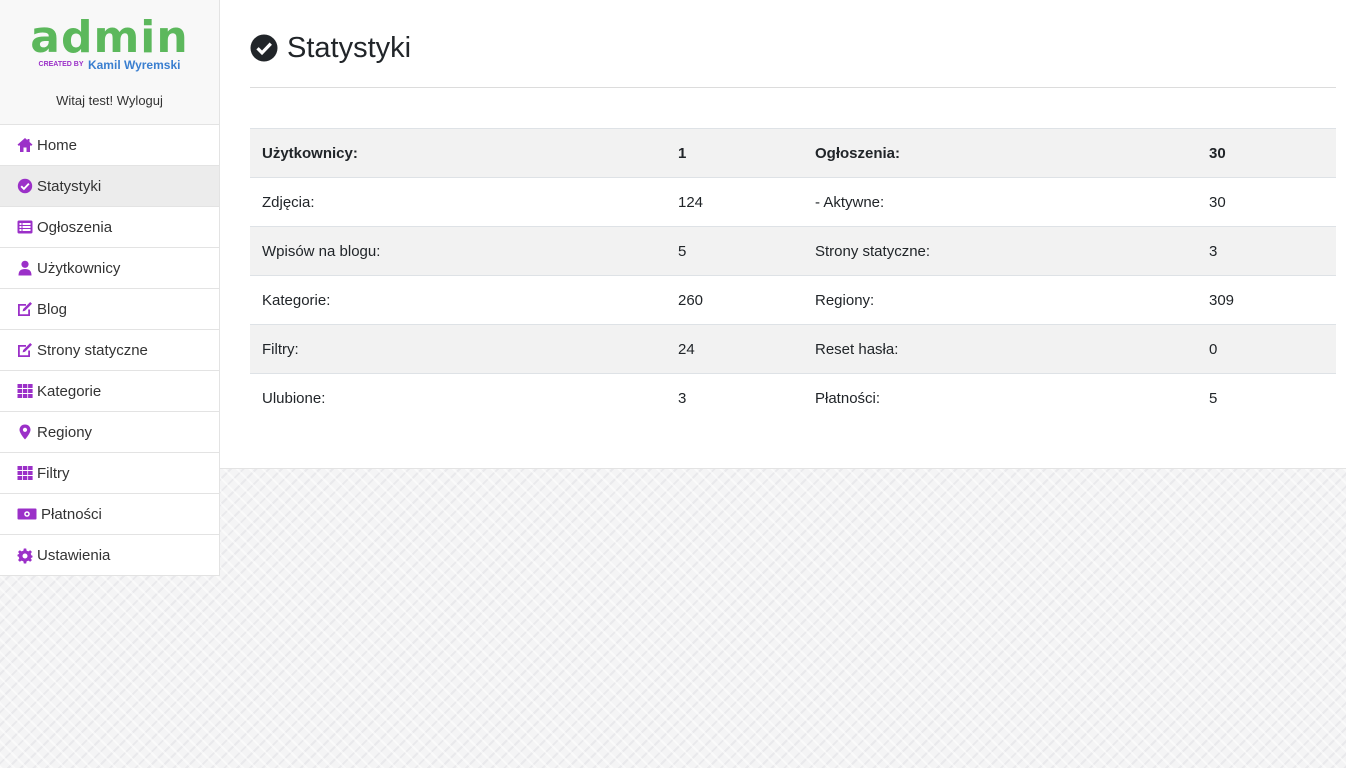 The width and height of the screenshot is (1346, 768). Describe the element at coordinates (845, 300) in the screenshot. I see `stat-label: Regiony:` at that location.